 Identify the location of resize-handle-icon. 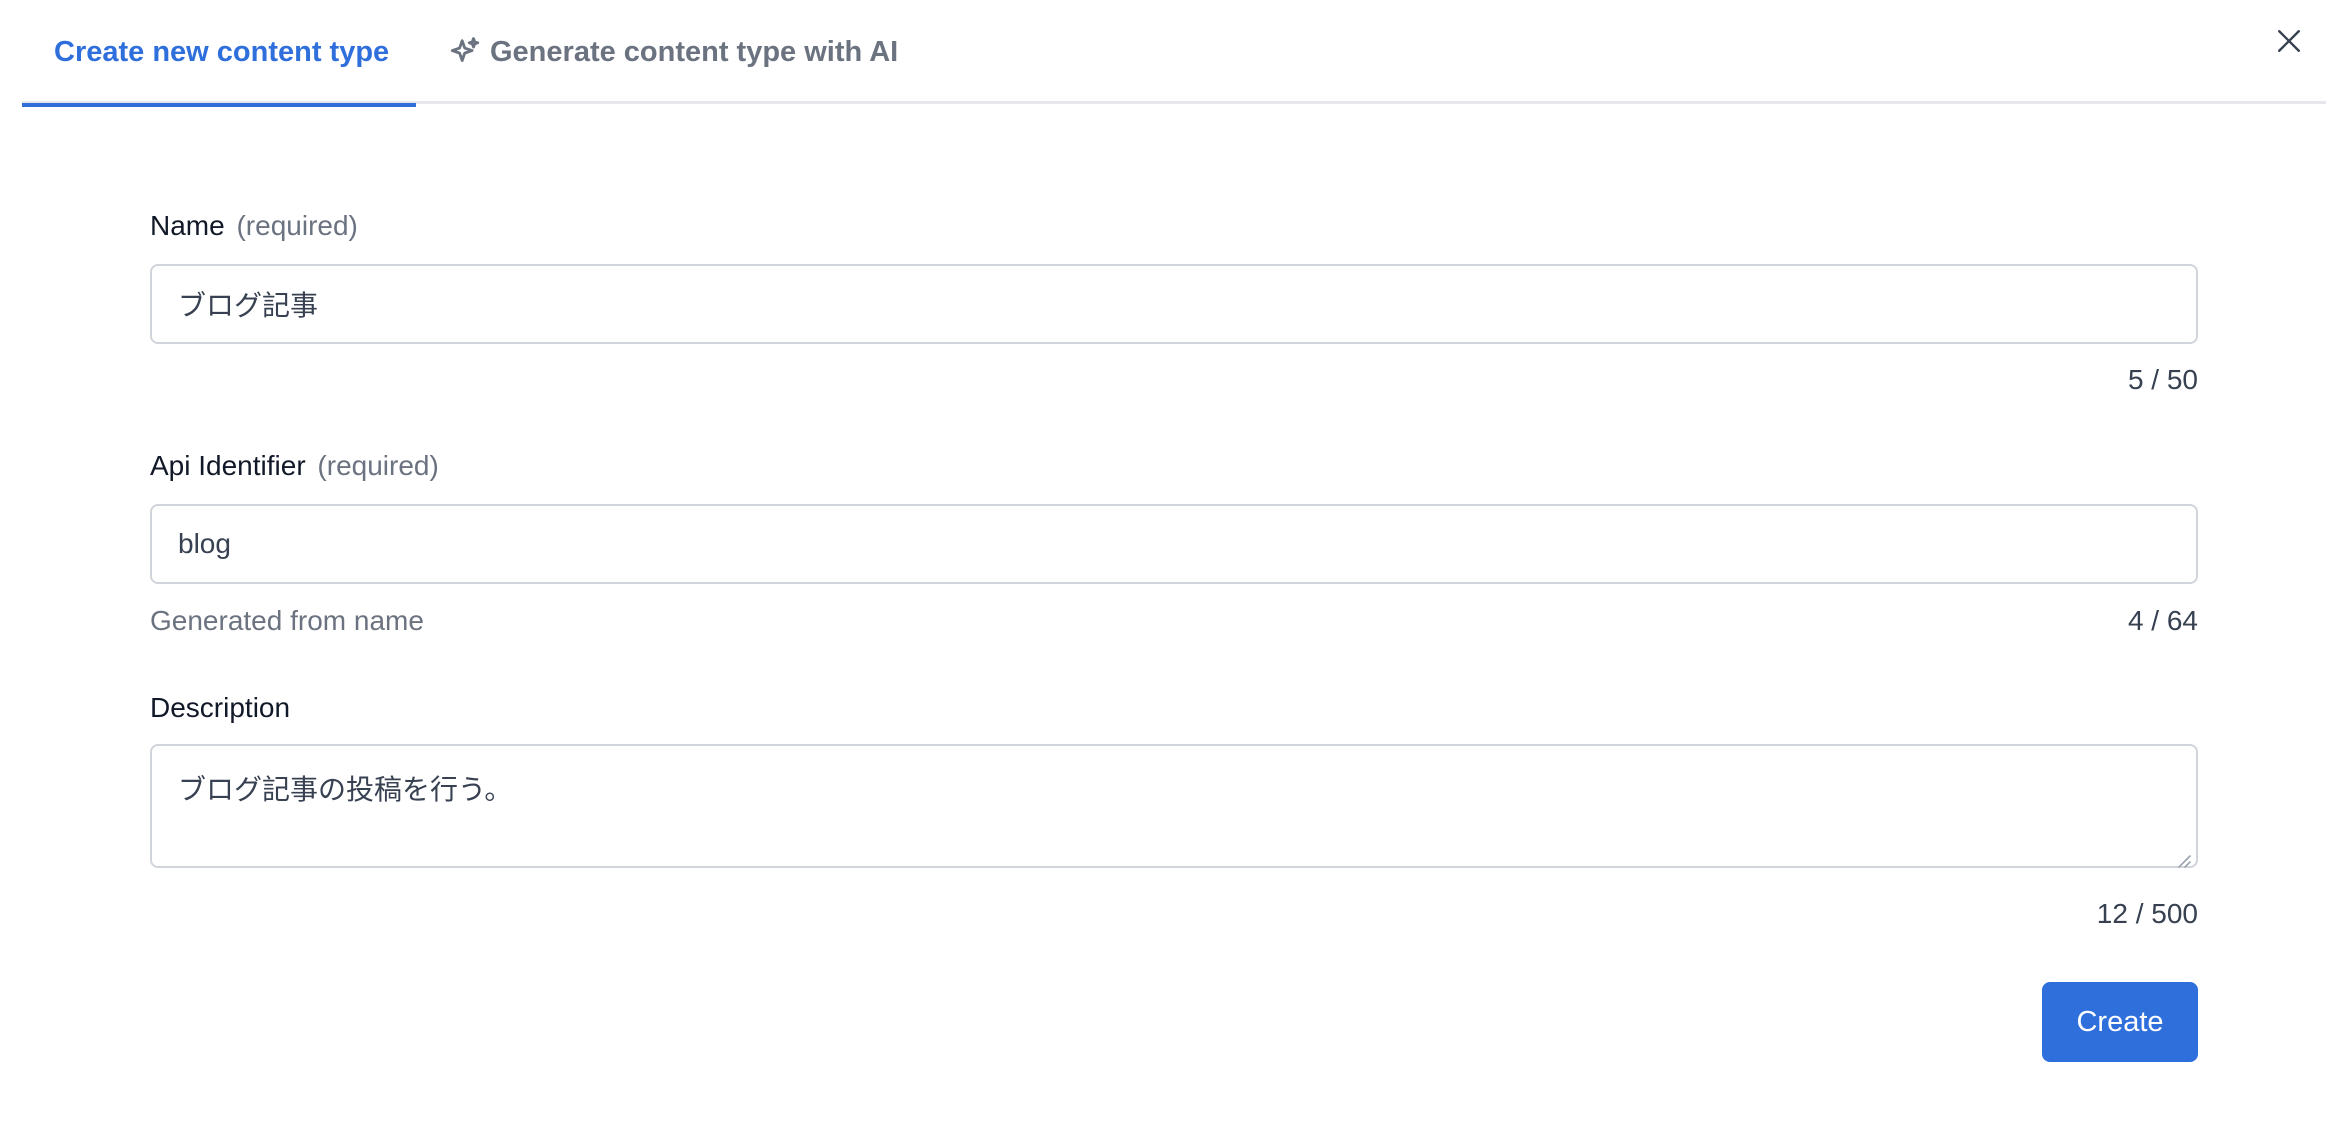
(2183, 856).